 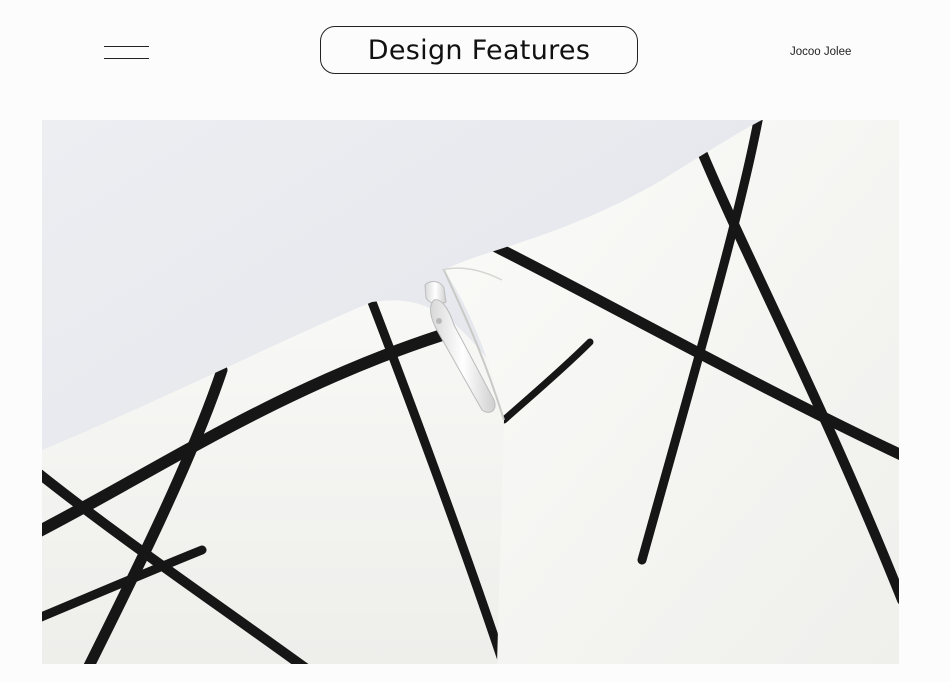 I want to click on section-title-pill: Design Features, so click(x=479, y=50).